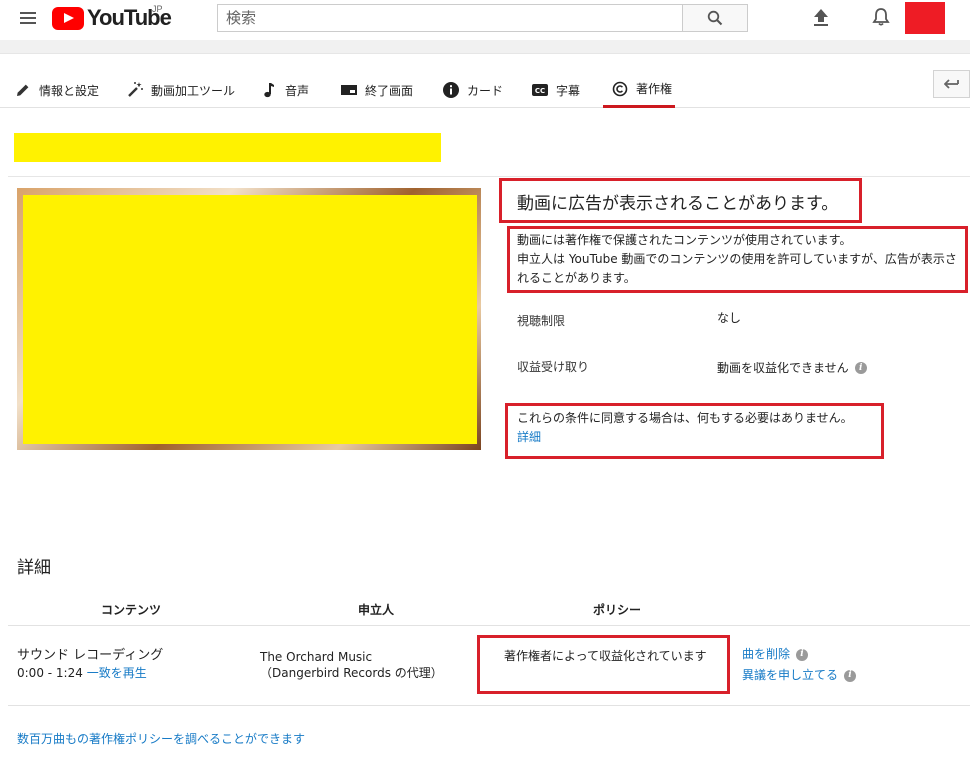 This screenshot has height=757, width=970. What do you see at coordinates (541, 321) in the screenshot?
I see `restriction-label: 視聴制限` at bounding box center [541, 321].